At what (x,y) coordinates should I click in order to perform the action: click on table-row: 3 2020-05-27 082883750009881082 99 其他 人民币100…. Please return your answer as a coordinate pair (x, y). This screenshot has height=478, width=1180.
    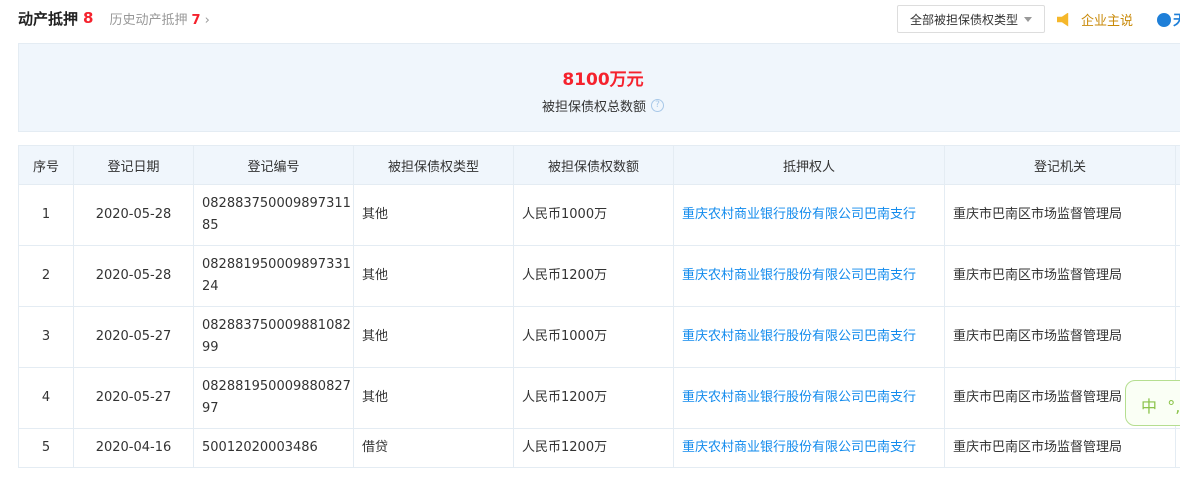
    Looking at the image, I should click on (599, 337).